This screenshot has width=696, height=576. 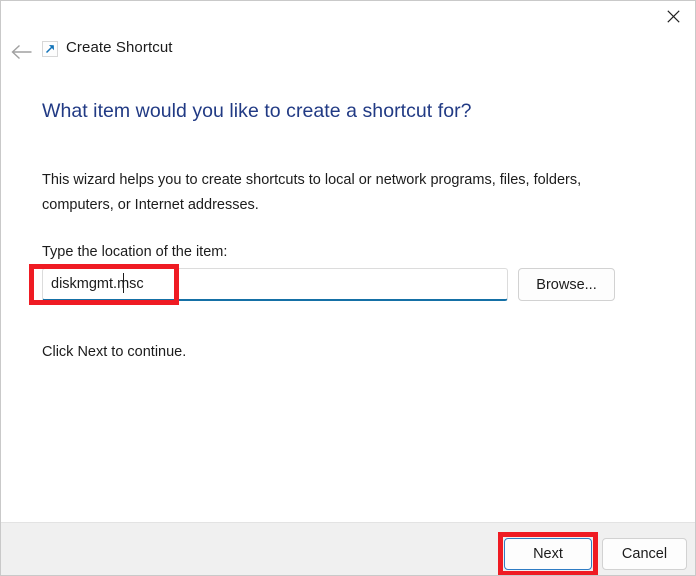 I want to click on close-button, so click(x=673, y=16).